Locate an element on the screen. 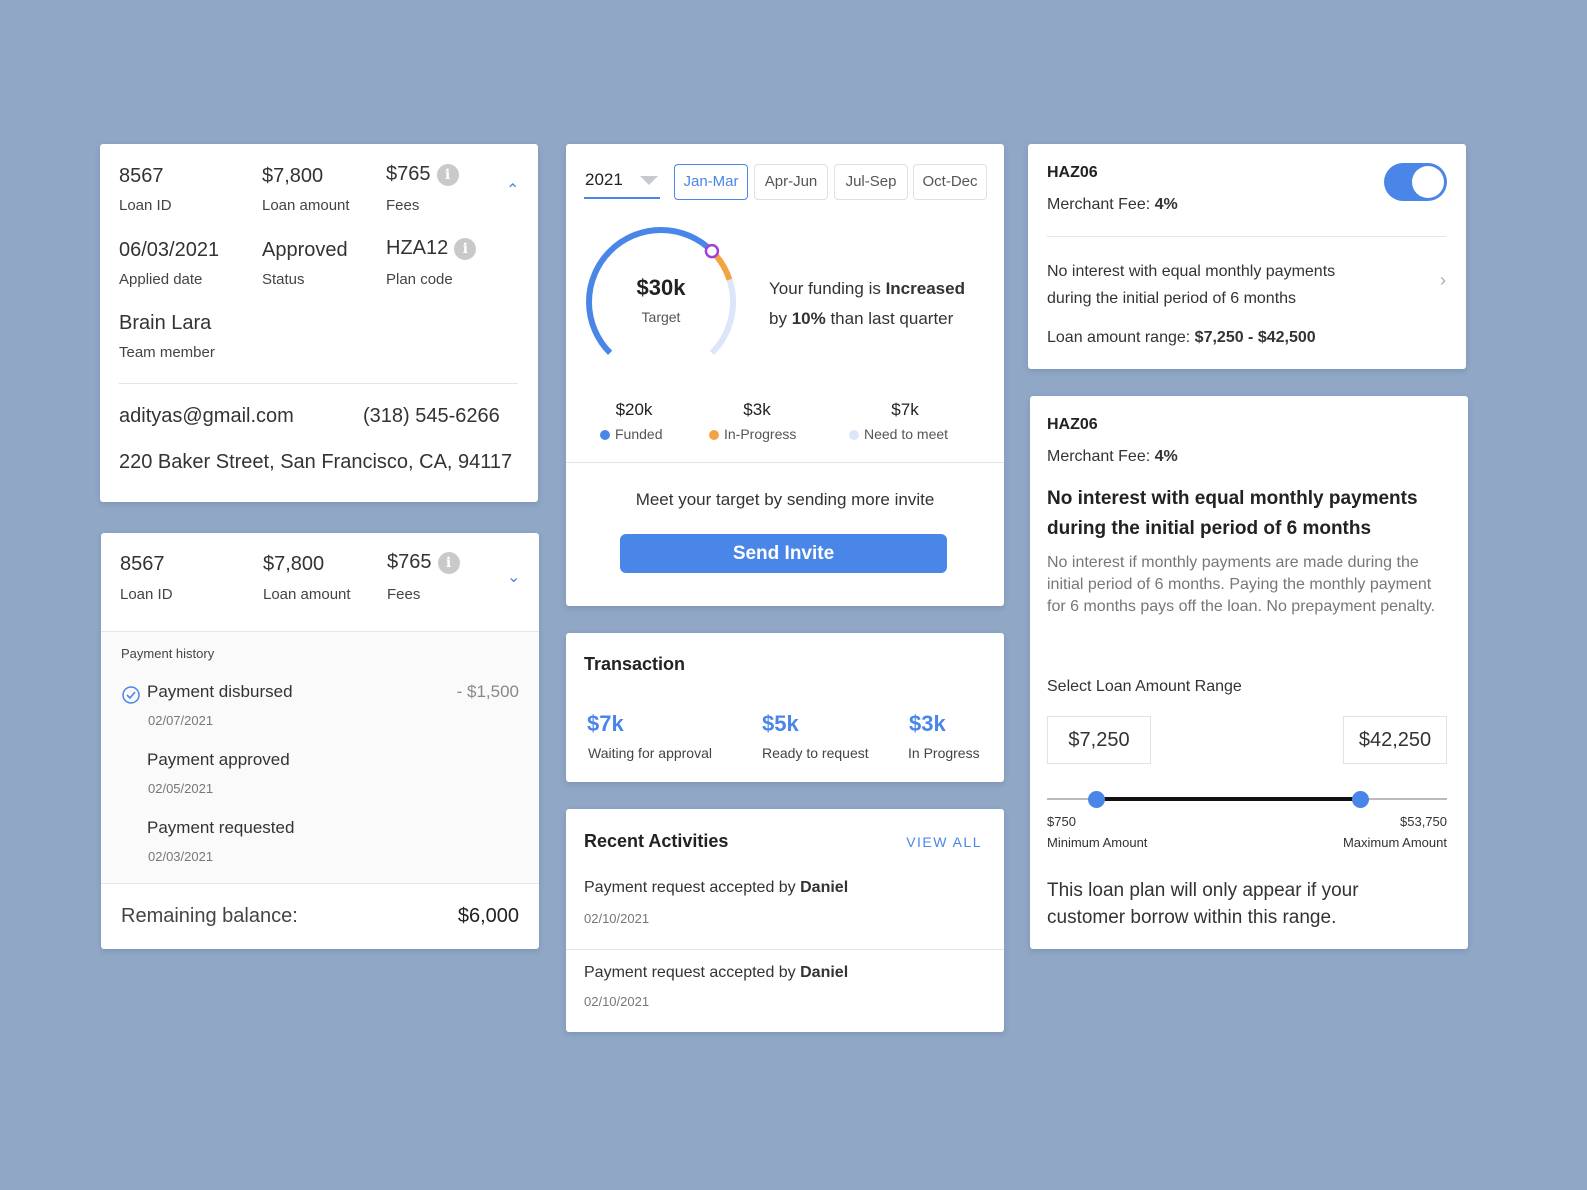  activities-title: Recent Activities is located at coordinates (656, 841).